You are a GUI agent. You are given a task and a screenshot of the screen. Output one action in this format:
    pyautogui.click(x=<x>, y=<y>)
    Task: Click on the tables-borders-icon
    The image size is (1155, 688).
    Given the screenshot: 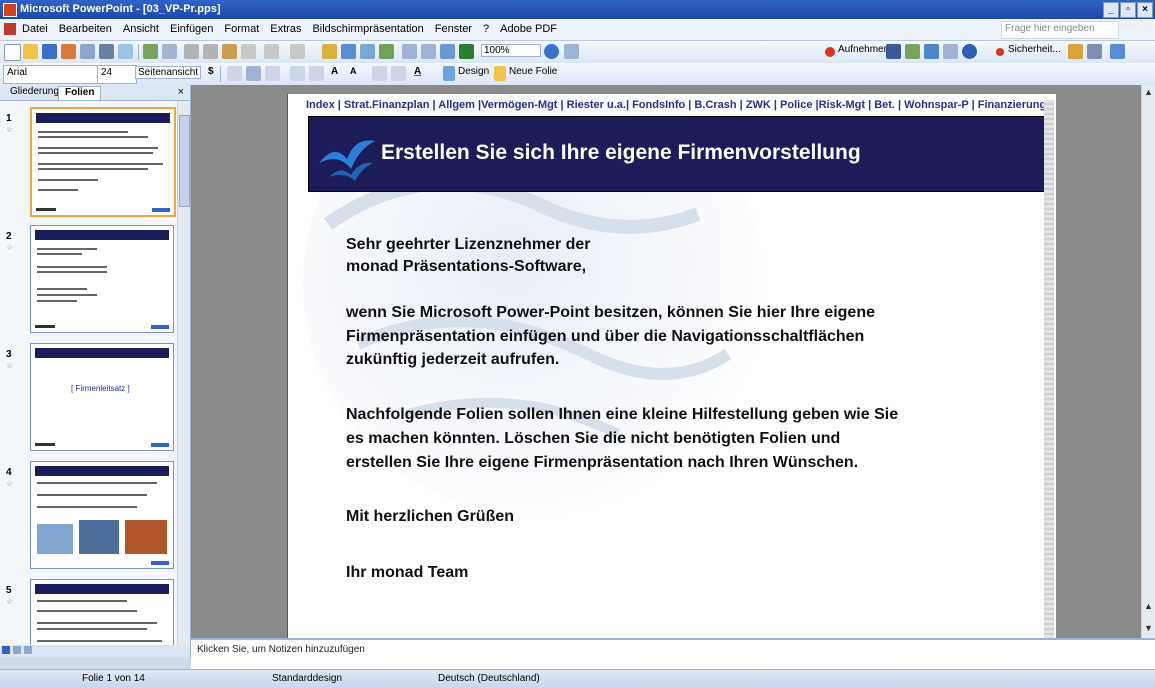 What is the action you would take?
    pyautogui.click(x=367, y=51)
    